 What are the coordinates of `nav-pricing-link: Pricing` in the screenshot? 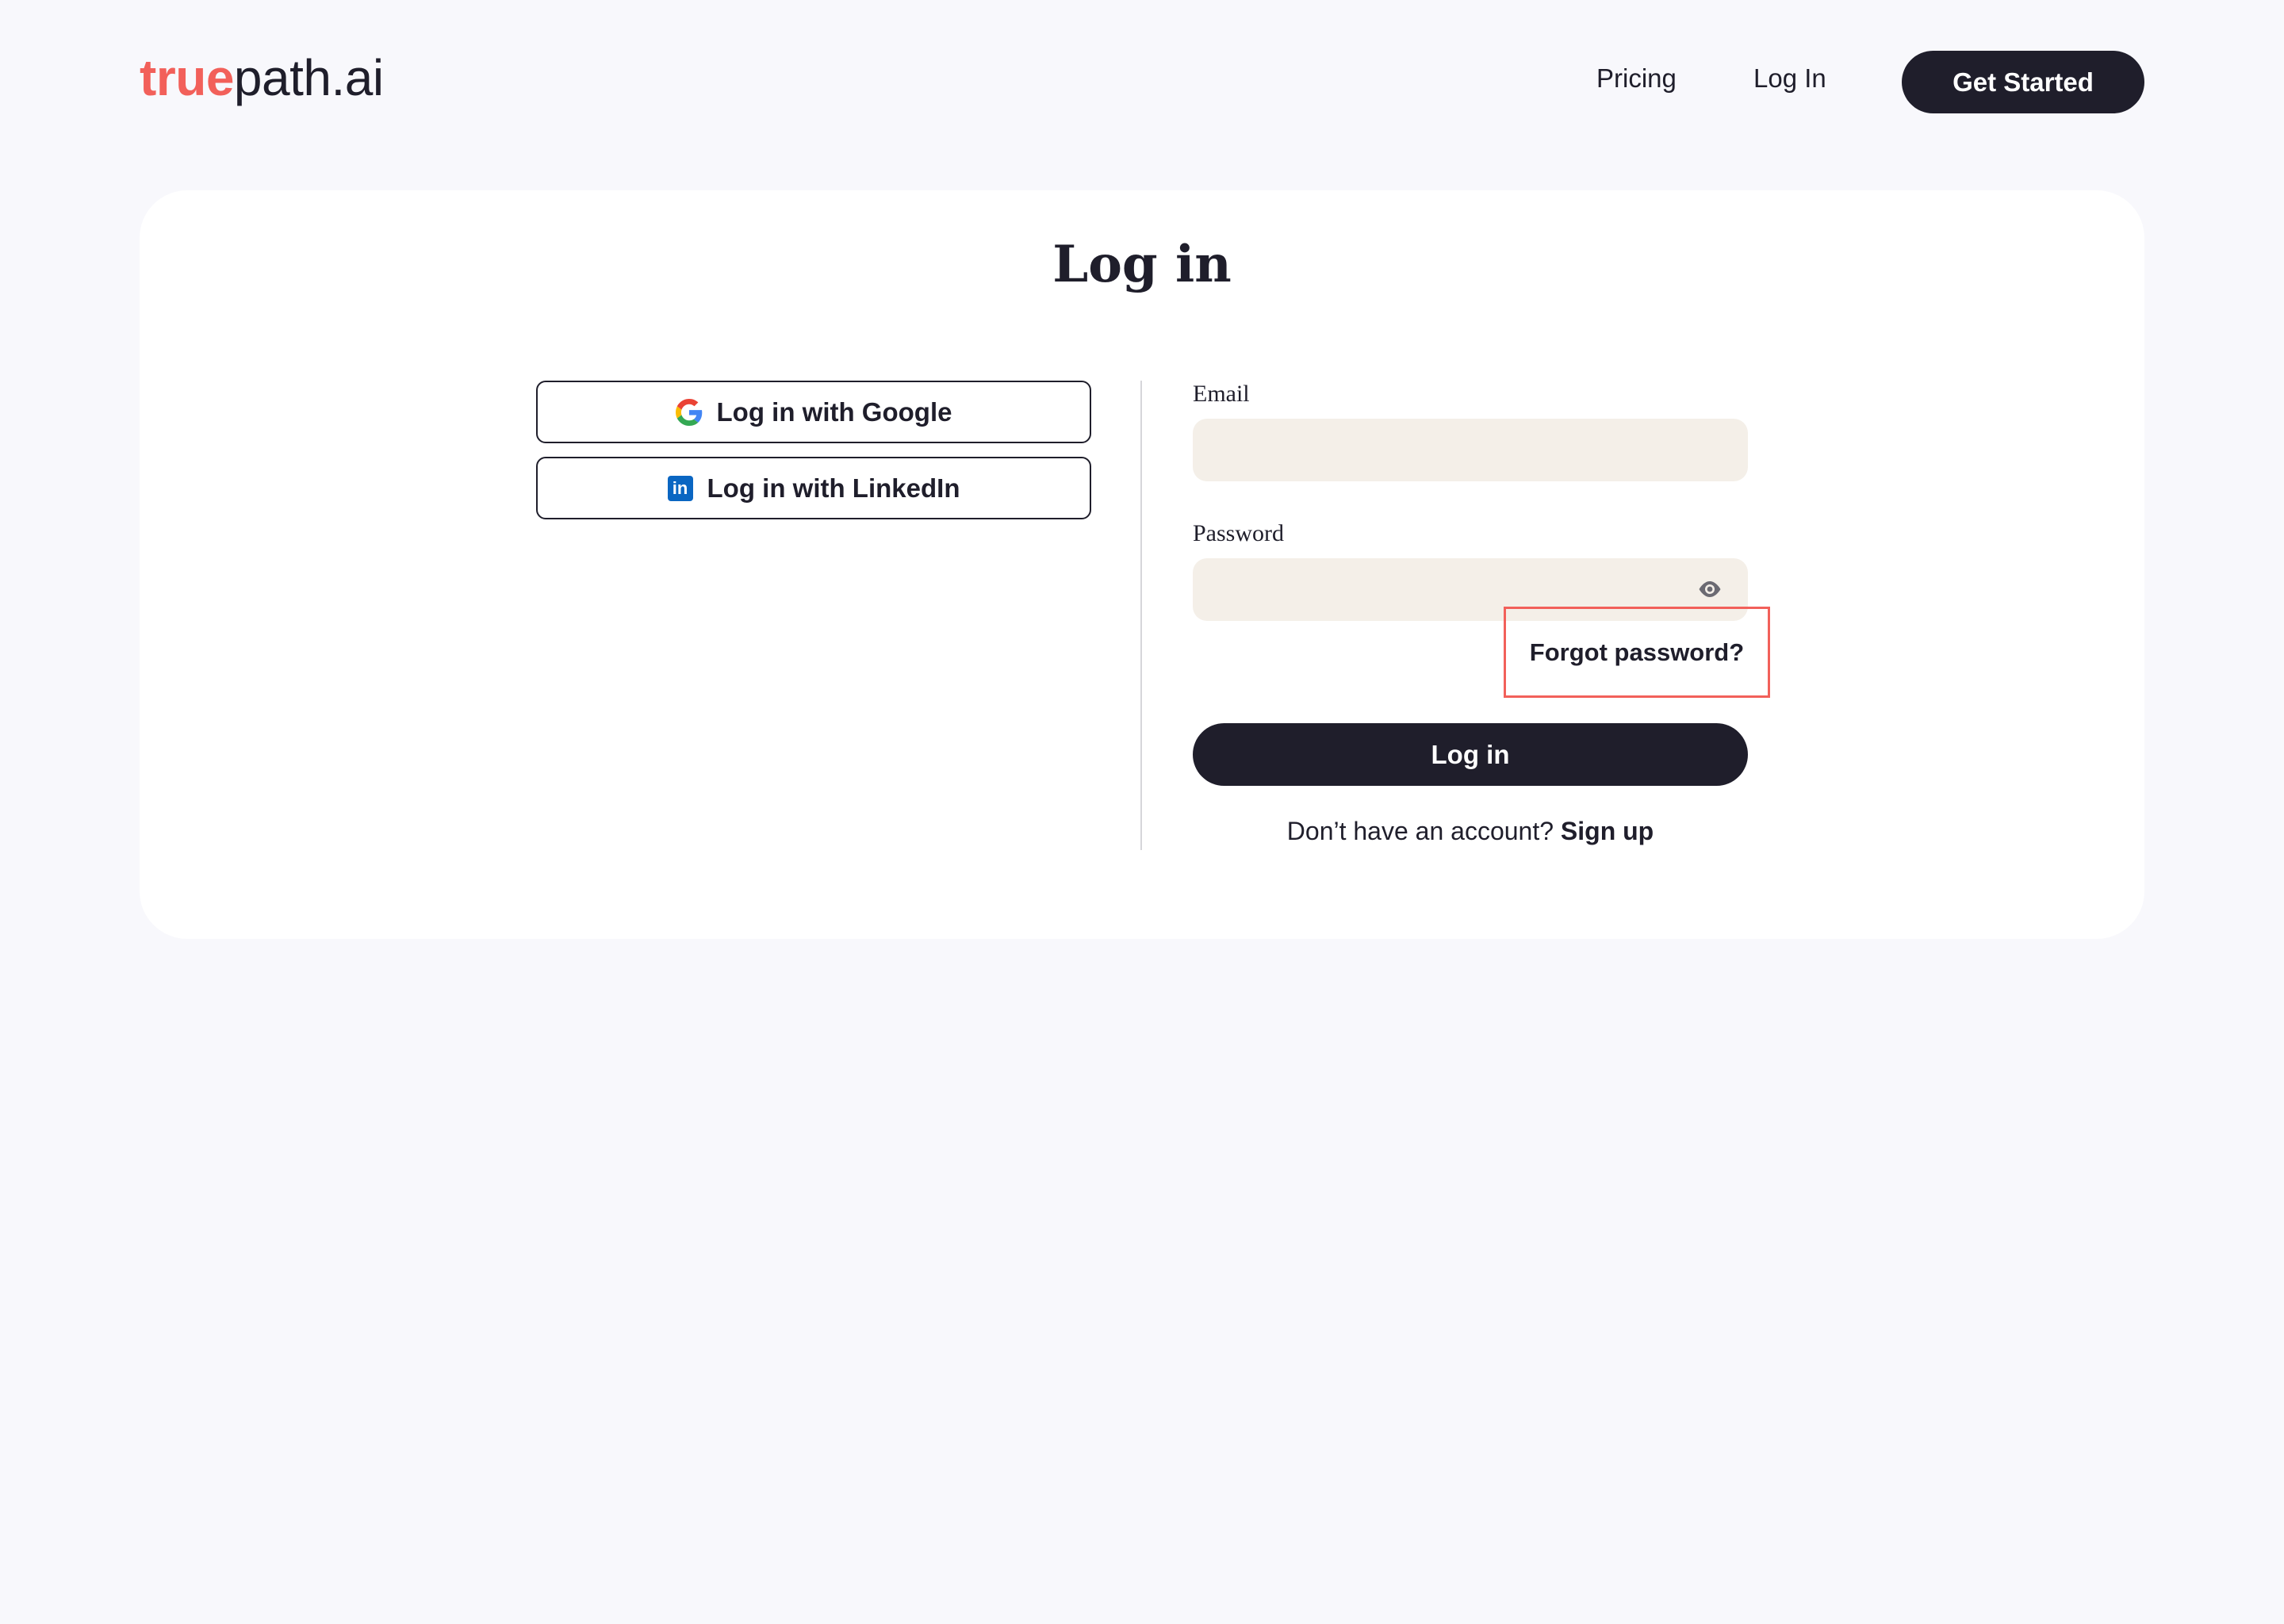 It's located at (1636, 78).